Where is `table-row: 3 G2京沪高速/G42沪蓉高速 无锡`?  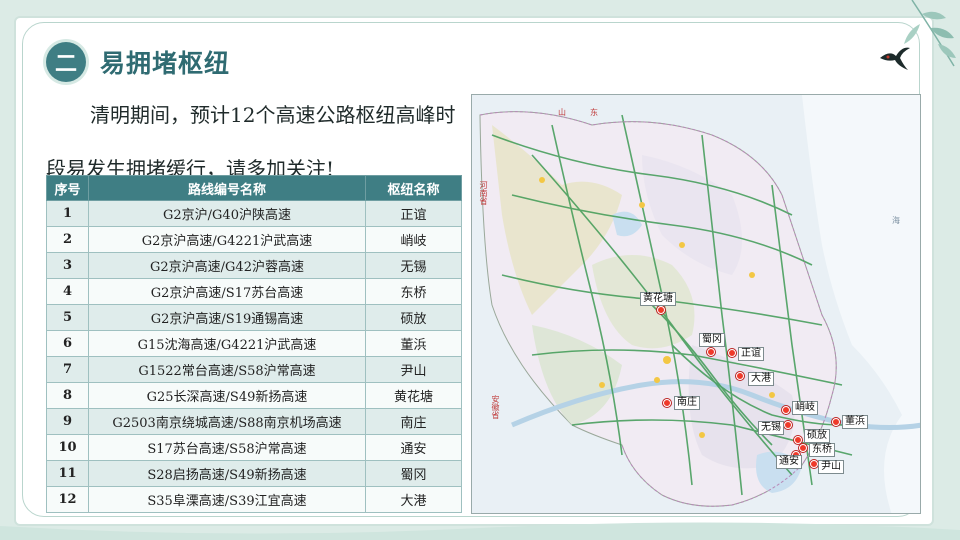
table-row: 3 G2京沪高速/G42沪蓉高速 无锡 is located at coordinates (254, 265).